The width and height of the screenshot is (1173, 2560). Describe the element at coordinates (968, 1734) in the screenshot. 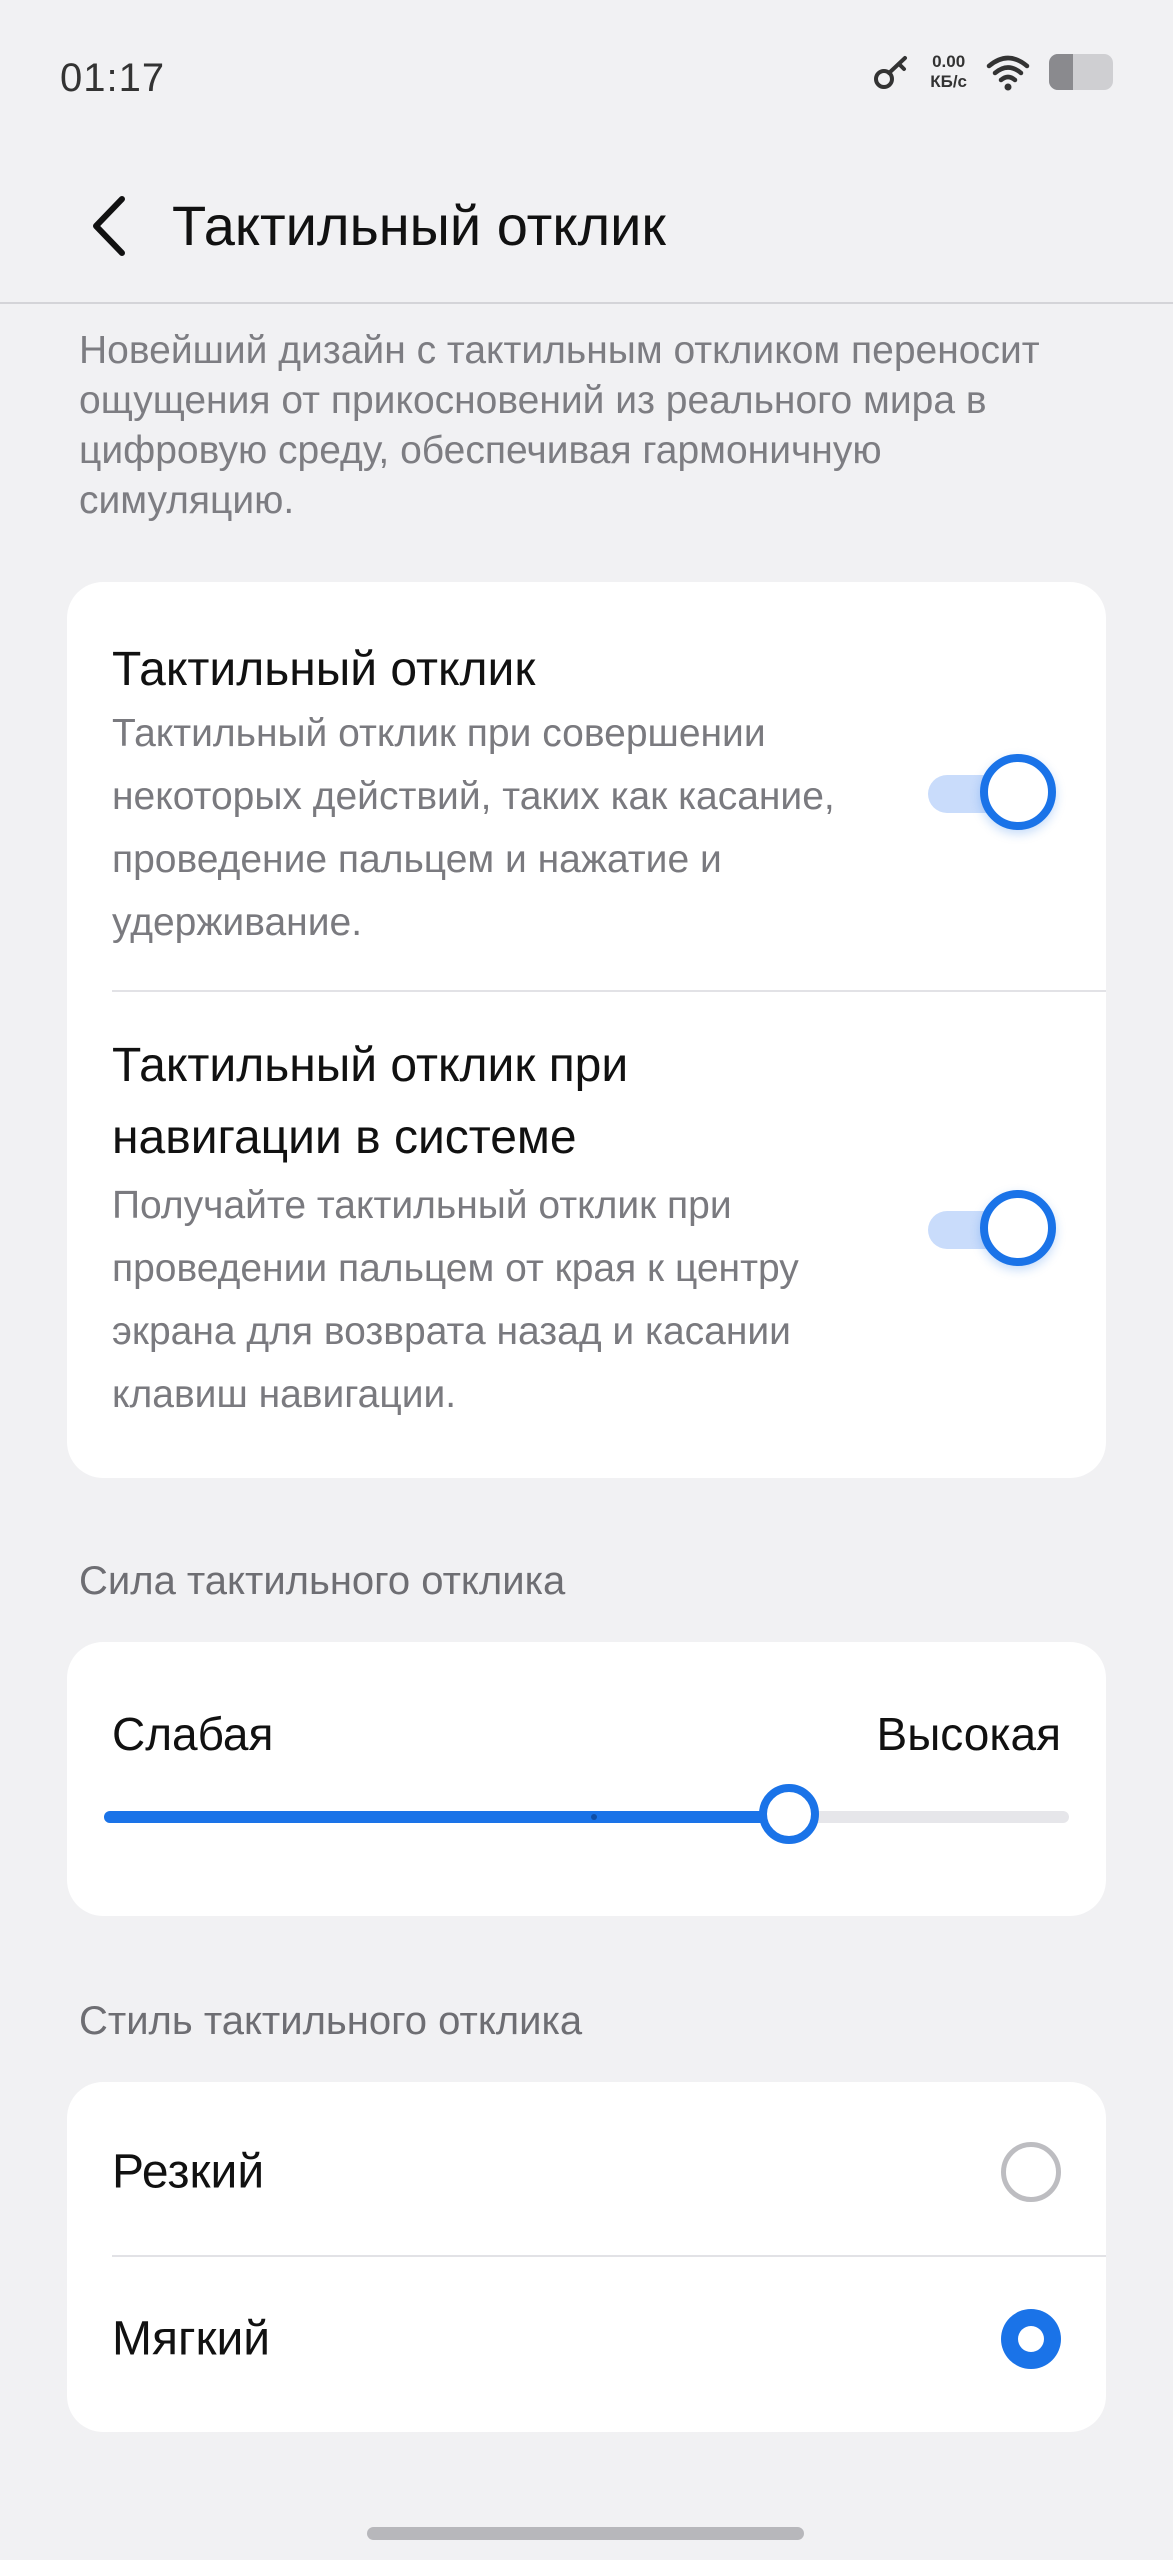

I see `slider-max-label: Высокая` at that location.